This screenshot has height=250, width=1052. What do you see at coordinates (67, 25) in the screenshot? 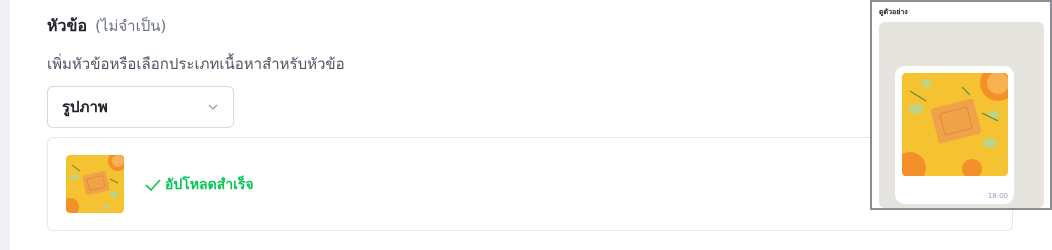
I see `section-title: หัวข้อ` at bounding box center [67, 25].